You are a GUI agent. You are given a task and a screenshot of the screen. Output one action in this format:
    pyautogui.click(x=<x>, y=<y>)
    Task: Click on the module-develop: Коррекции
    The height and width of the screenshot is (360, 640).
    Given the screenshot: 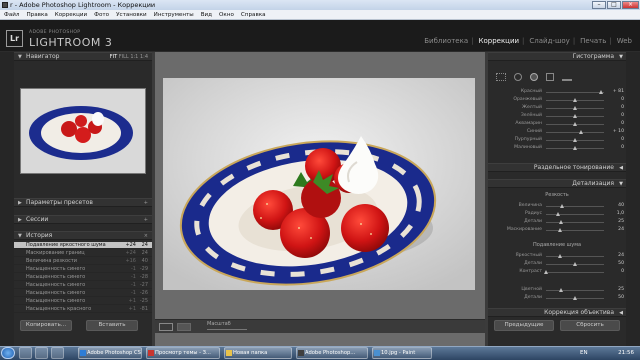 What is the action you would take?
    pyautogui.click(x=499, y=41)
    